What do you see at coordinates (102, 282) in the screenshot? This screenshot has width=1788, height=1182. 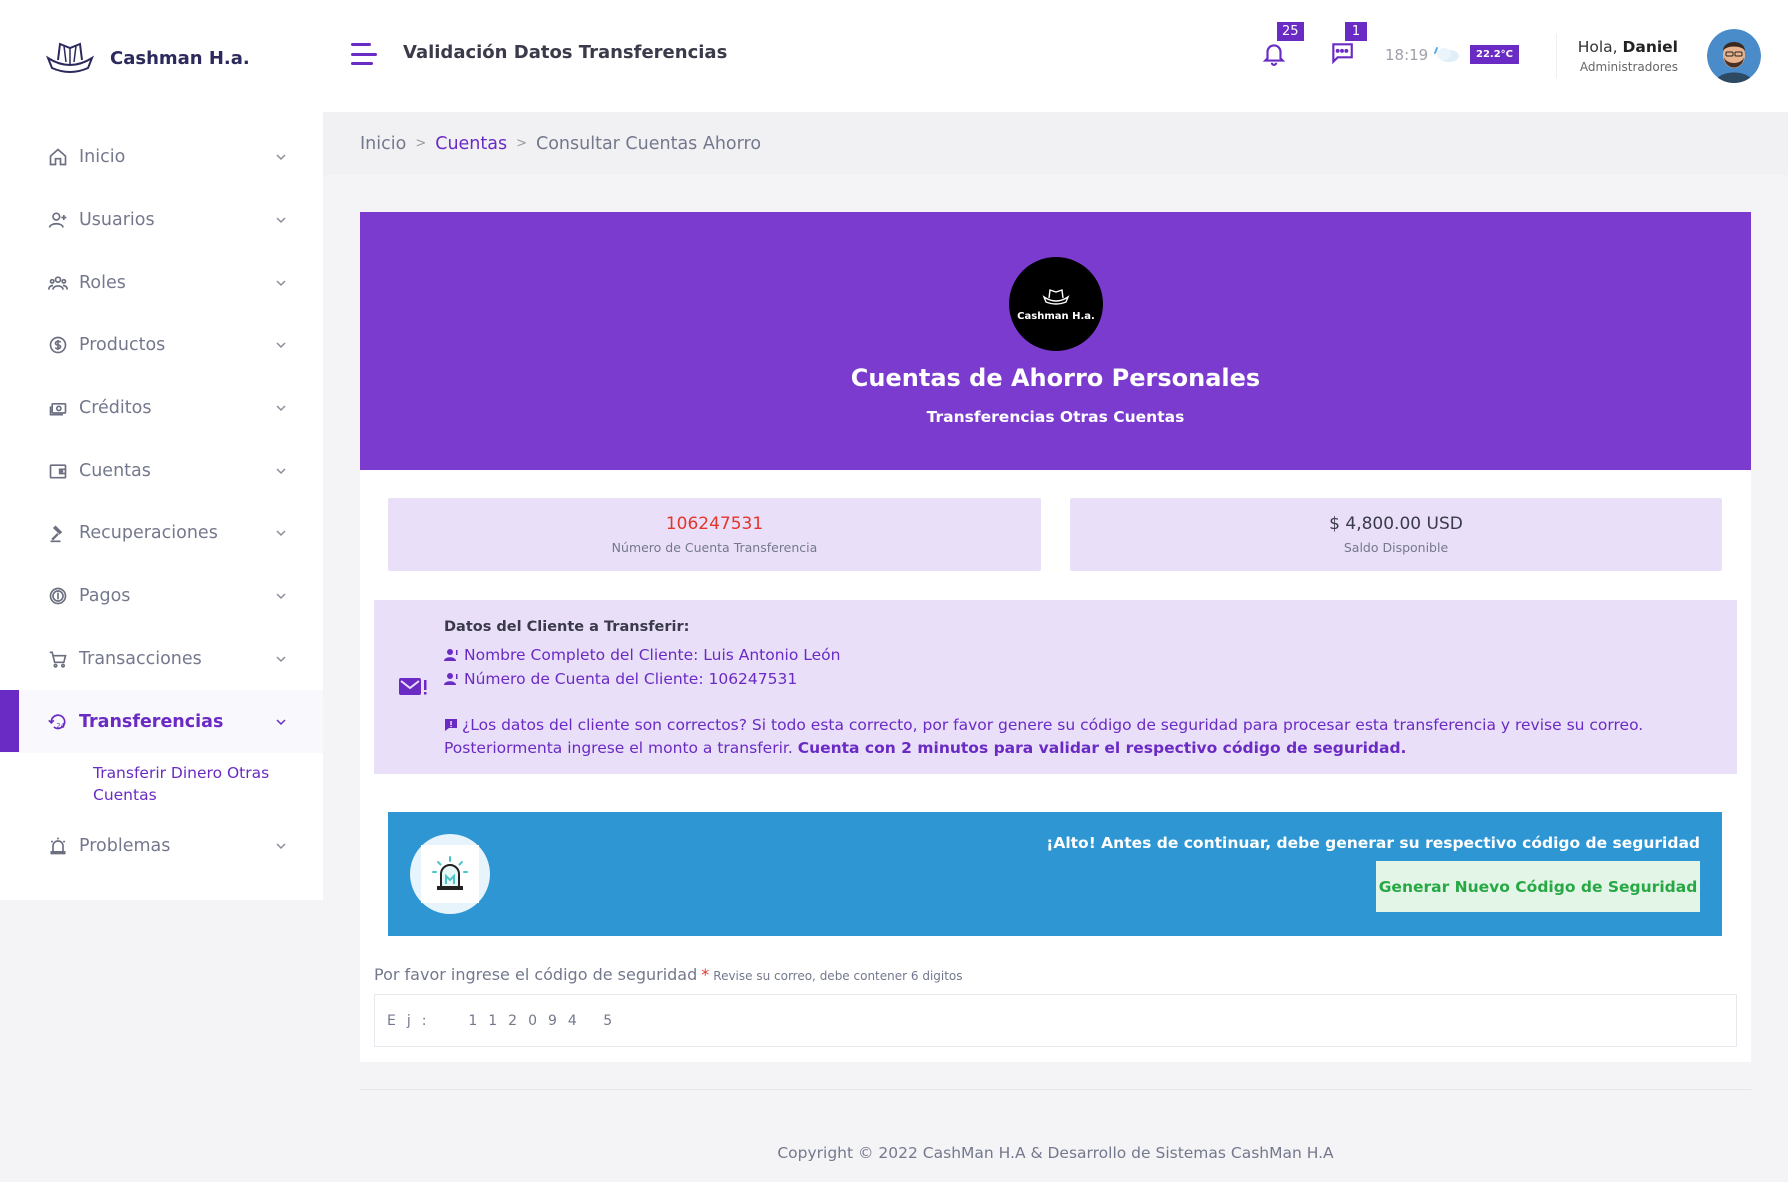 I see `sidebar-item-label: Roles` at bounding box center [102, 282].